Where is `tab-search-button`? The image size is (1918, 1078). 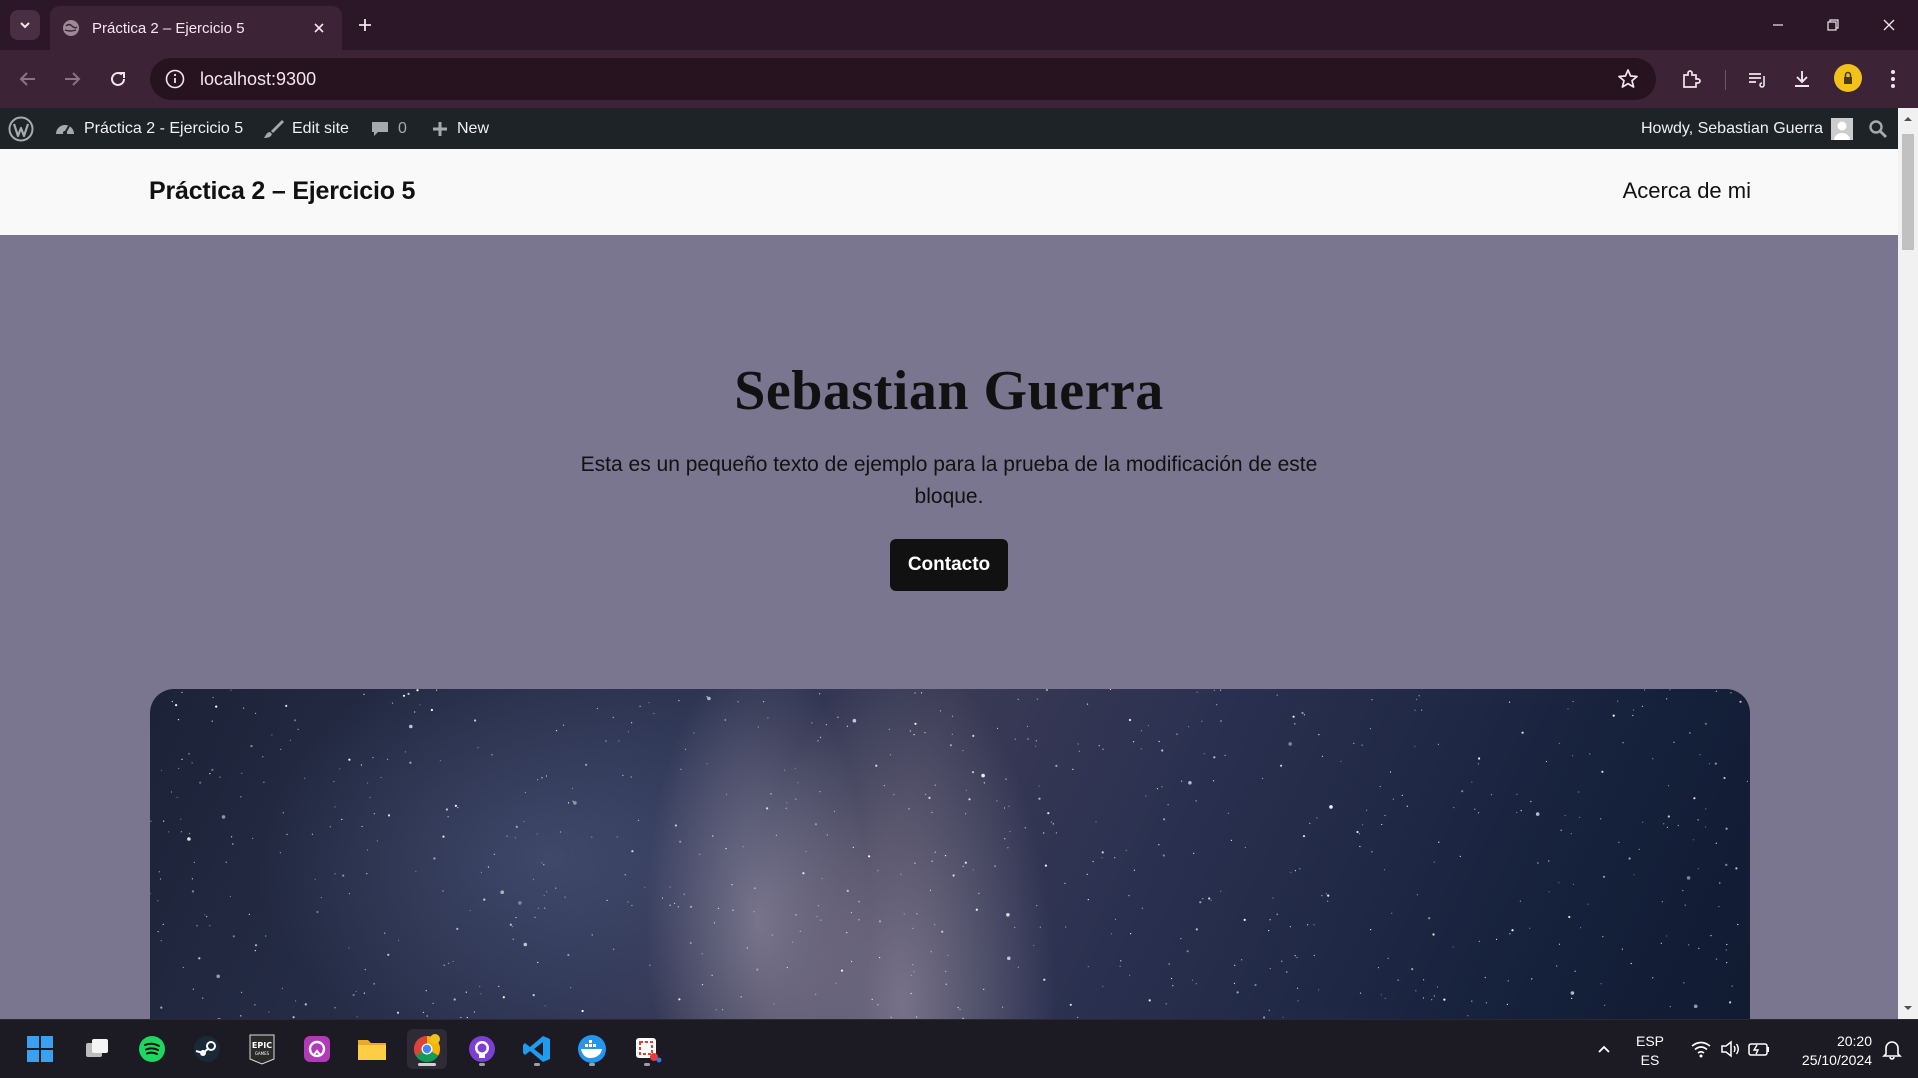
tab-search-button is located at coordinates (25, 25).